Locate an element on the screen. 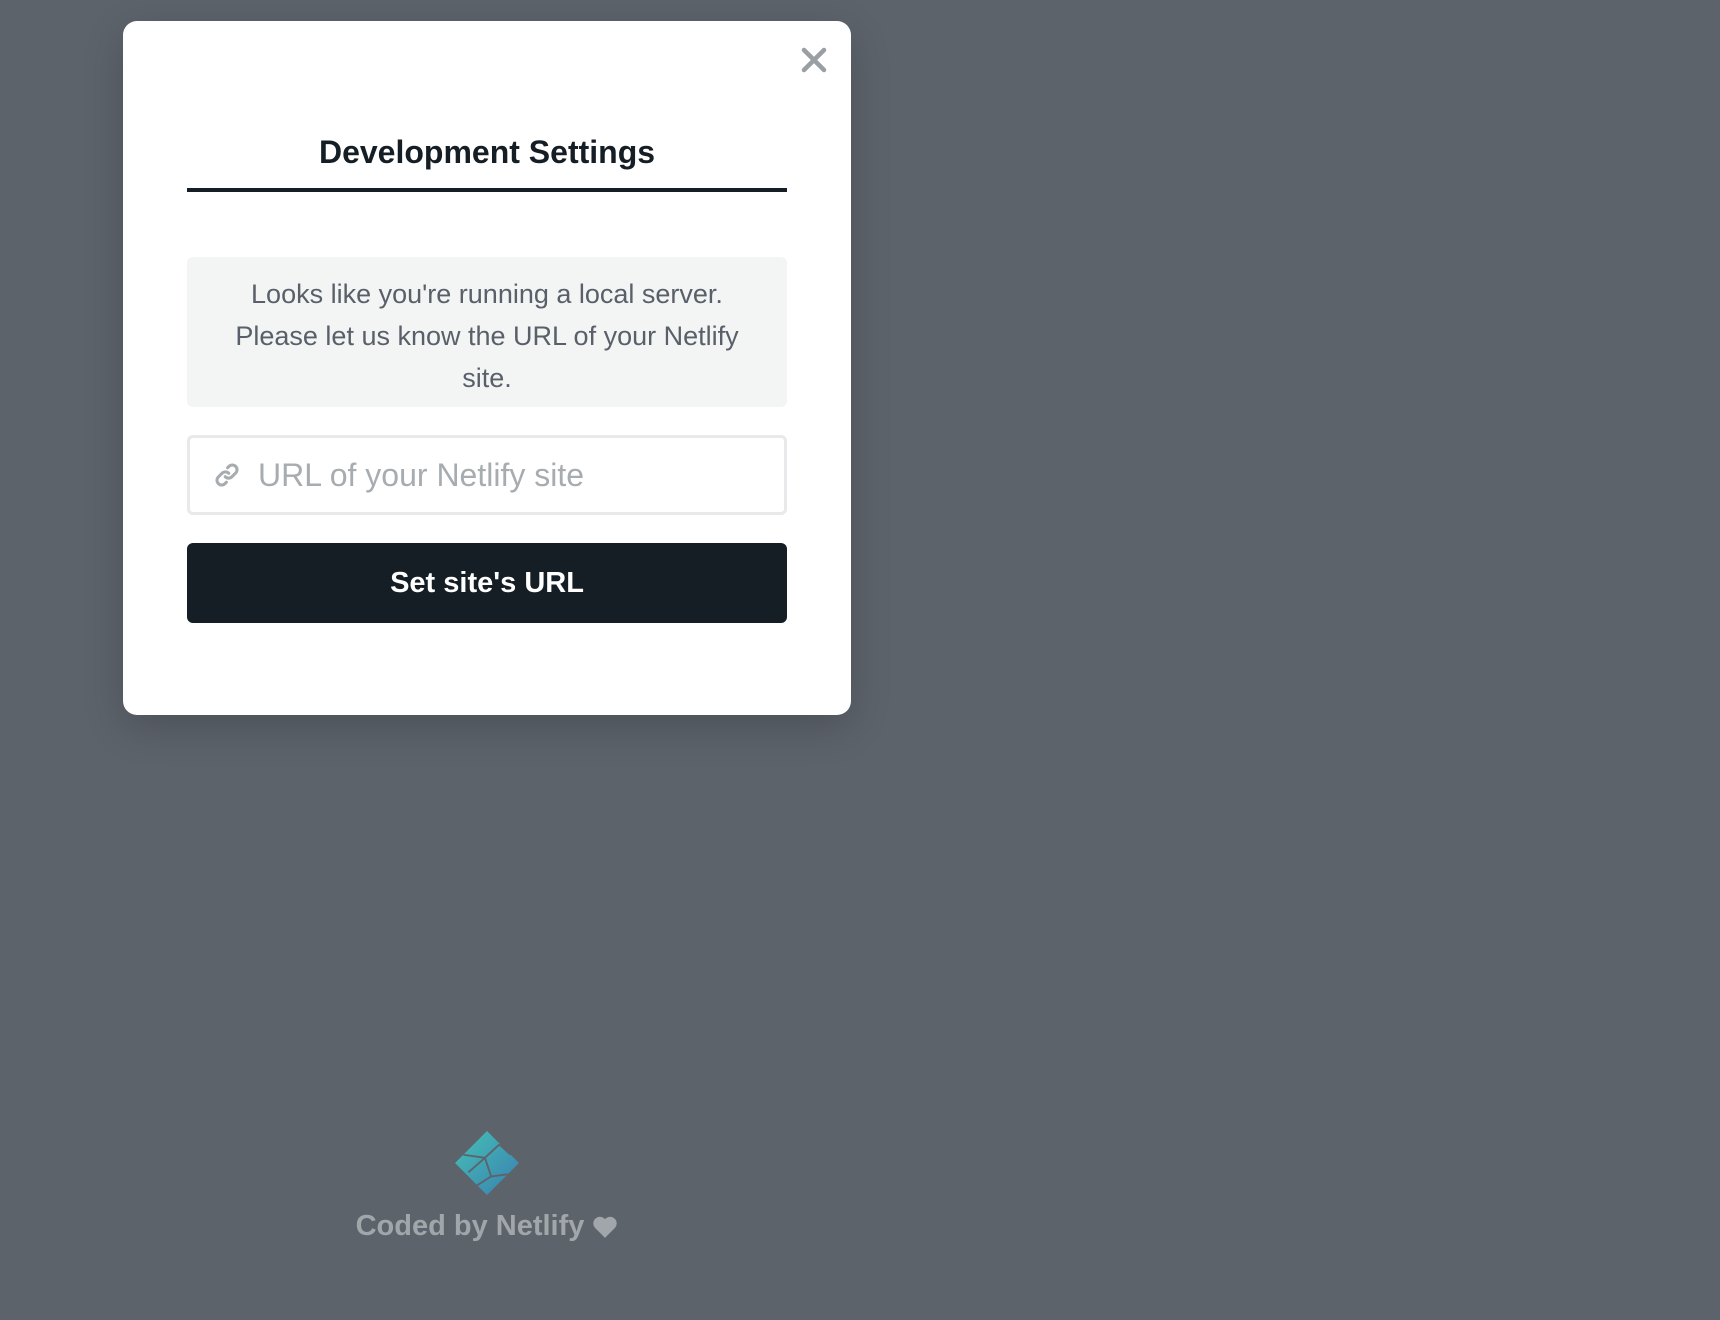 The width and height of the screenshot is (1720, 1320). close-icon is located at coordinates (814, 60).